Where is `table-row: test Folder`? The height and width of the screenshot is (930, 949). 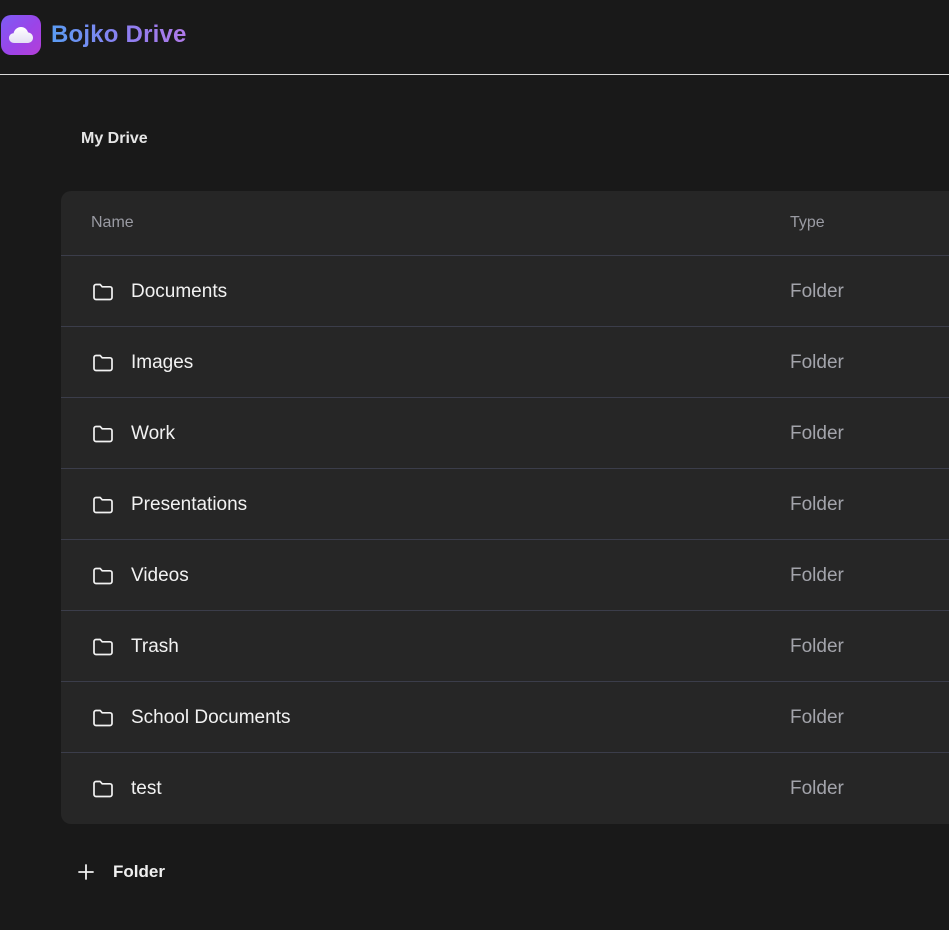 table-row: test Folder is located at coordinates (505, 788).